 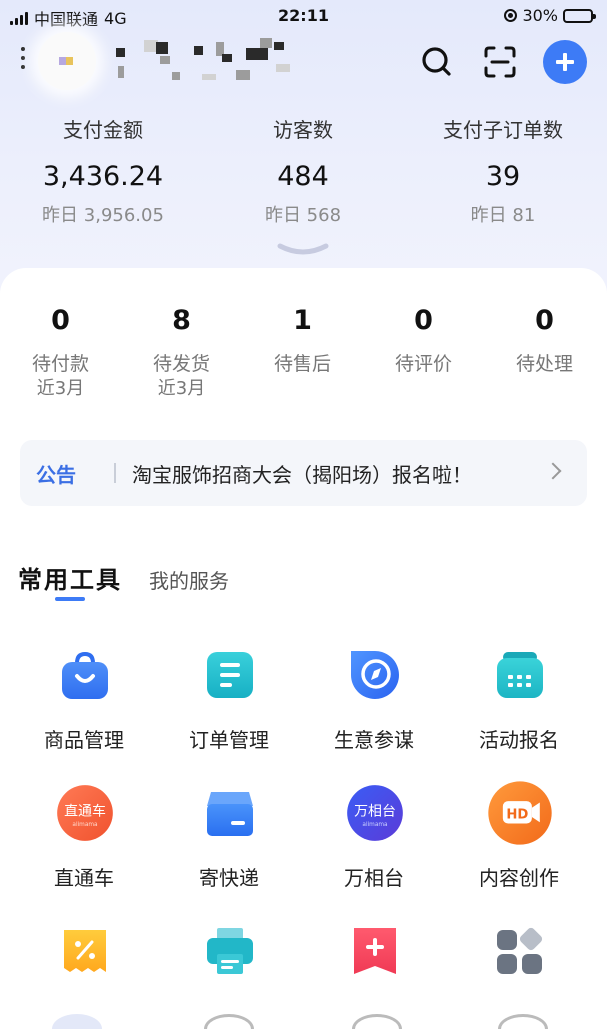 What do you see at coordinates (503, 215) in the screenshot?
I see `stat-previous: 昨日 81` at bounding box center [503, 215].